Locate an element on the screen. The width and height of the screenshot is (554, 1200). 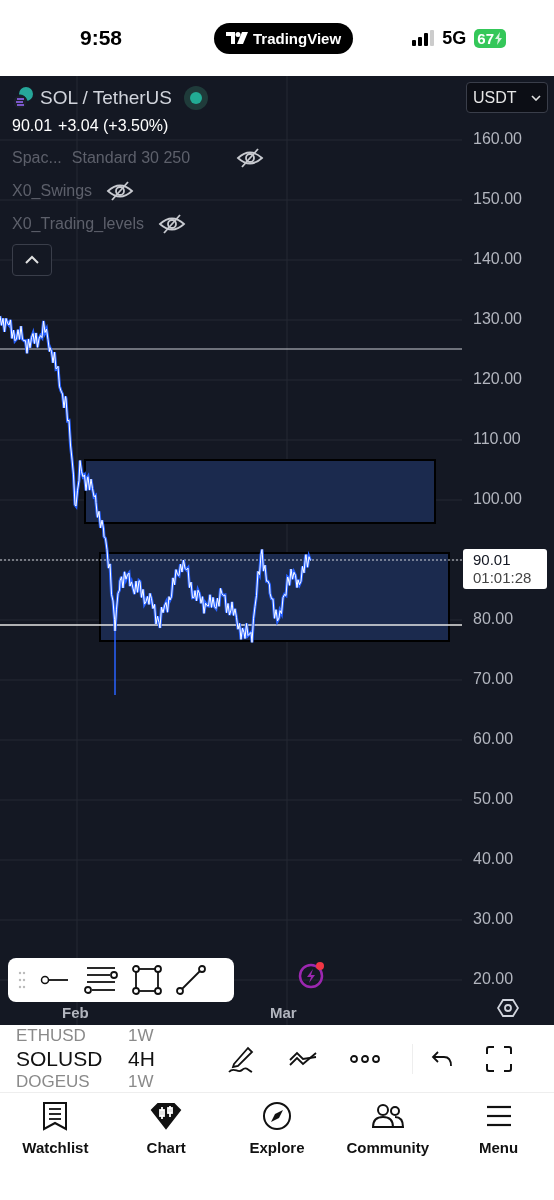
price-change: +3.04 (+3.50%) is located at coordinates (113, 125).